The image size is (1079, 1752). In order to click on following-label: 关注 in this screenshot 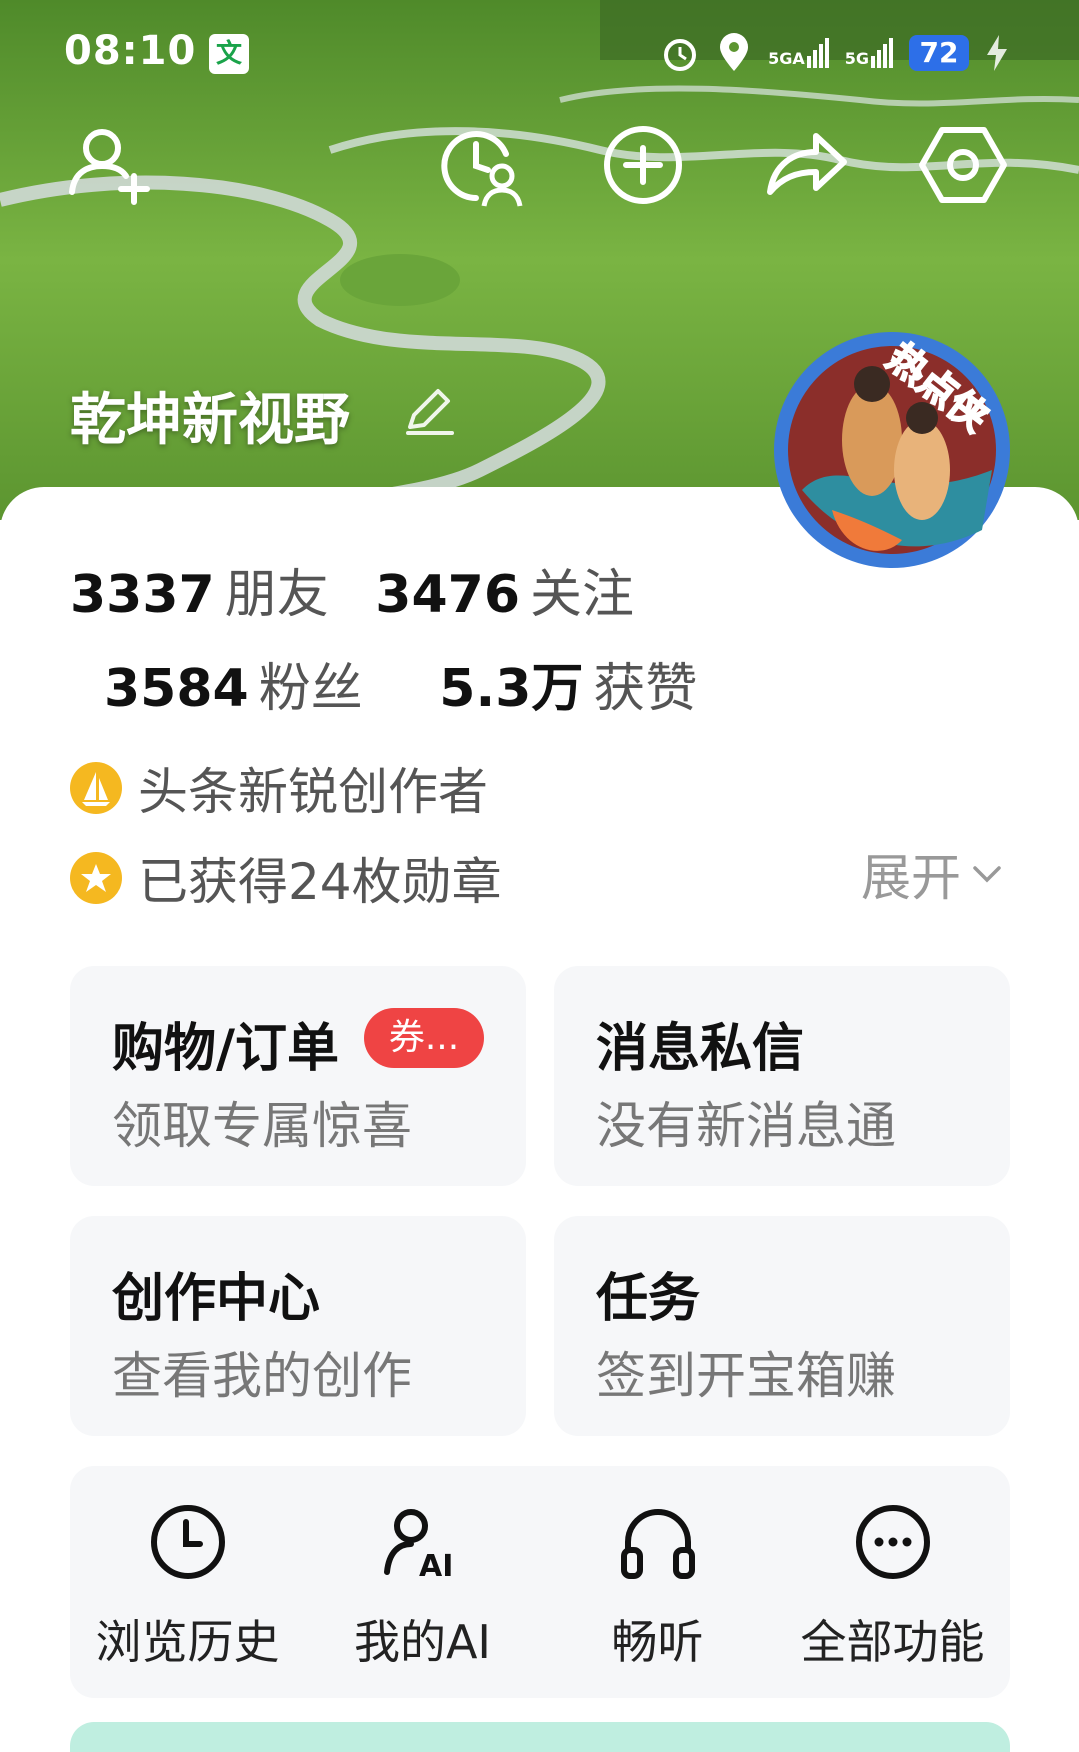, I will do `click(582, 595)`.